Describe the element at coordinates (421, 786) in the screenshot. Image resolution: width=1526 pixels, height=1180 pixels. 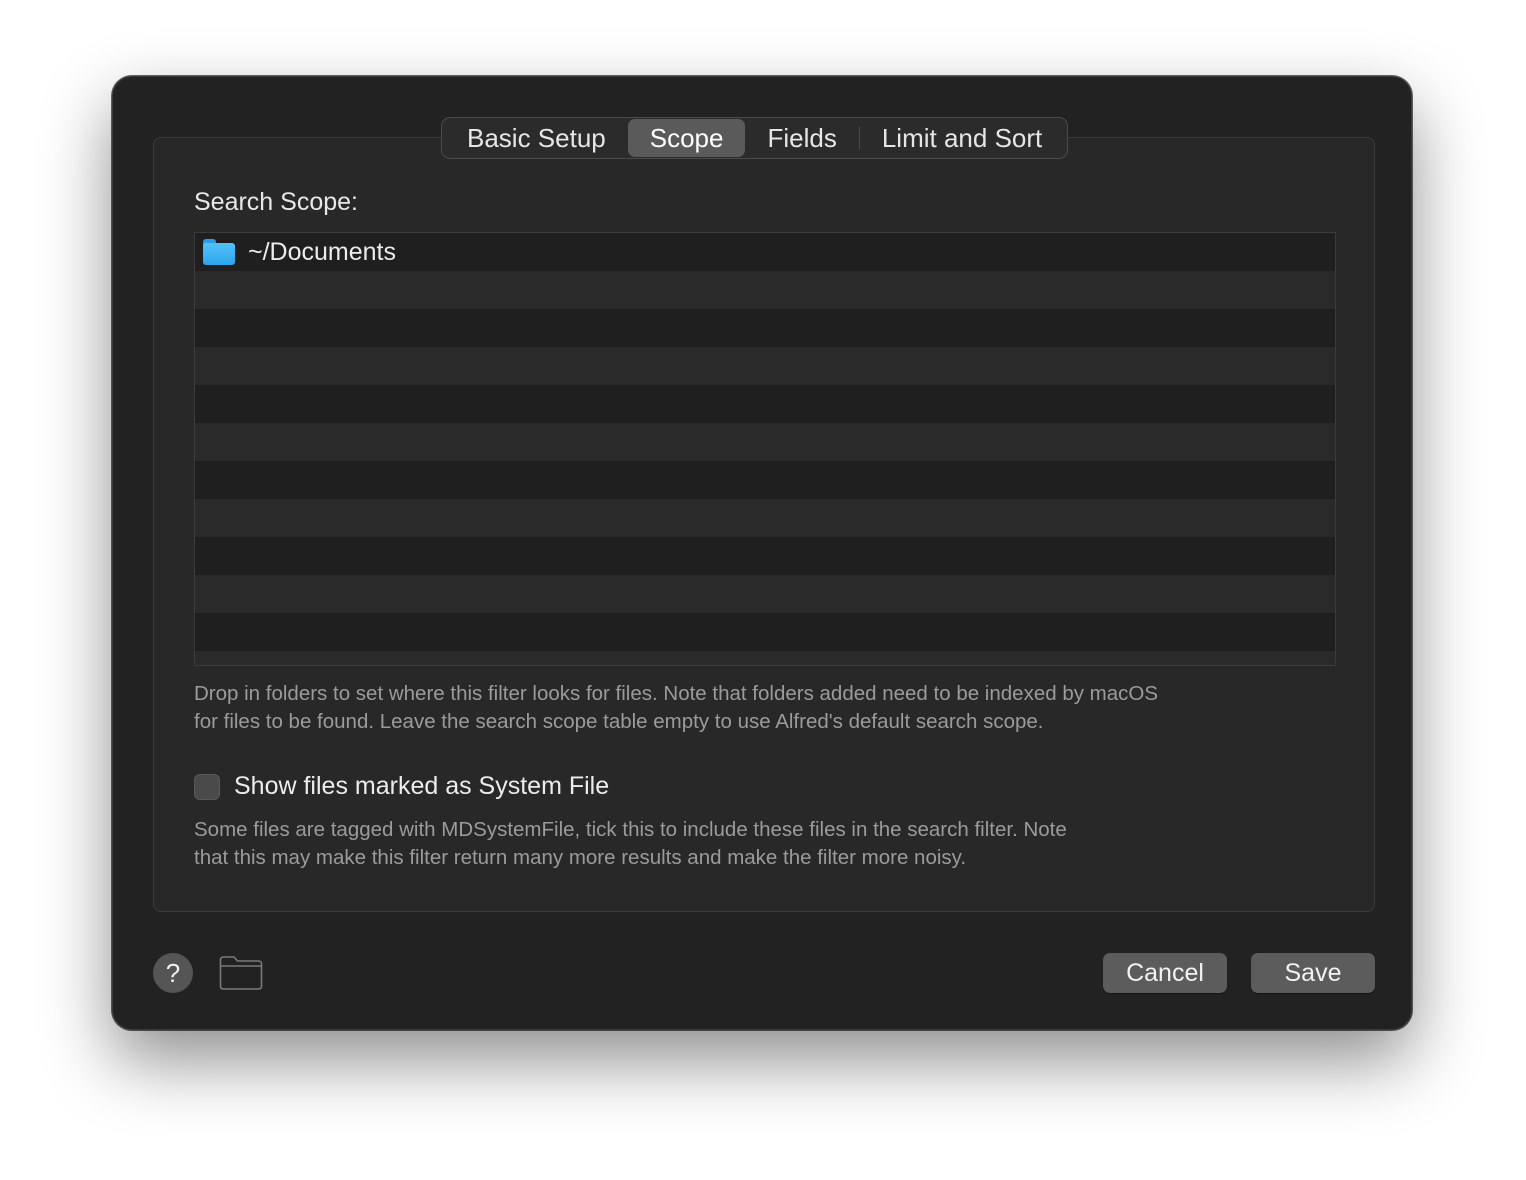
I see `system-file-label: Show files marked as System File` at that location.